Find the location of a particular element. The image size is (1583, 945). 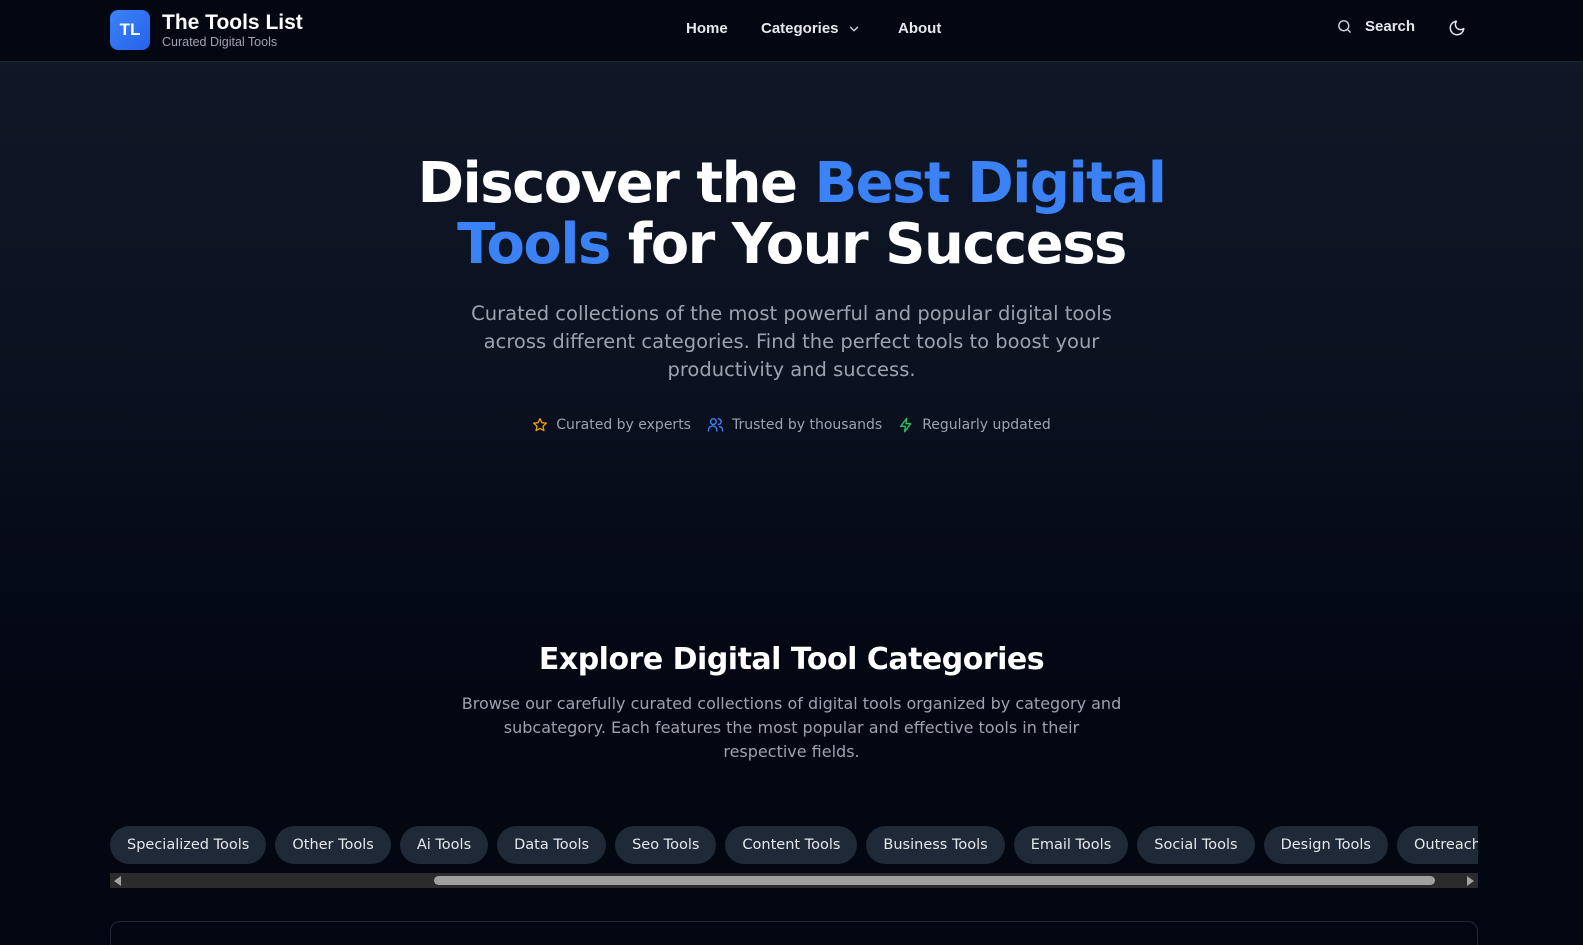

categories-section-title: Explore Digital Tool Categories is located at coordinates (791, 659).